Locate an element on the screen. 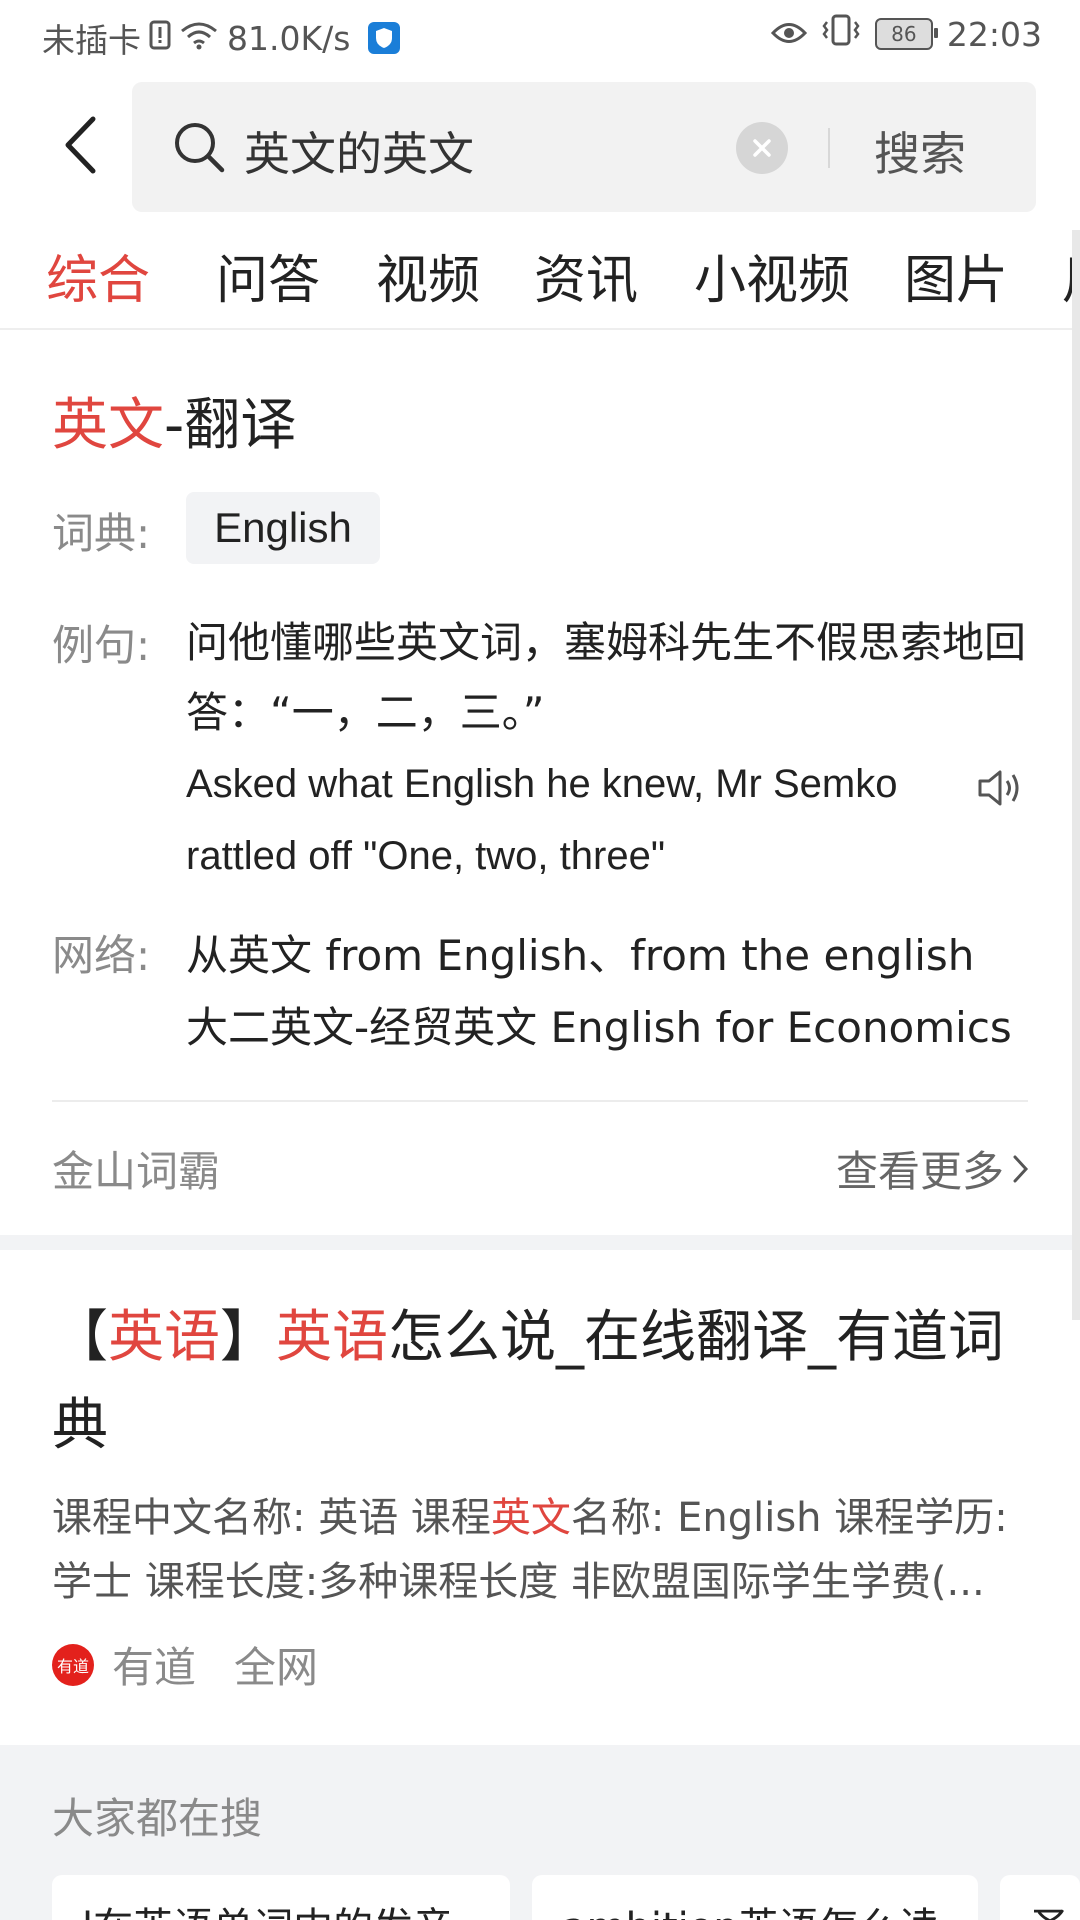 Image resolution: width=1080 pixels, height=1920 pixels. search-box: 英文的英文 搜索 is located at coordinates (584, 147).